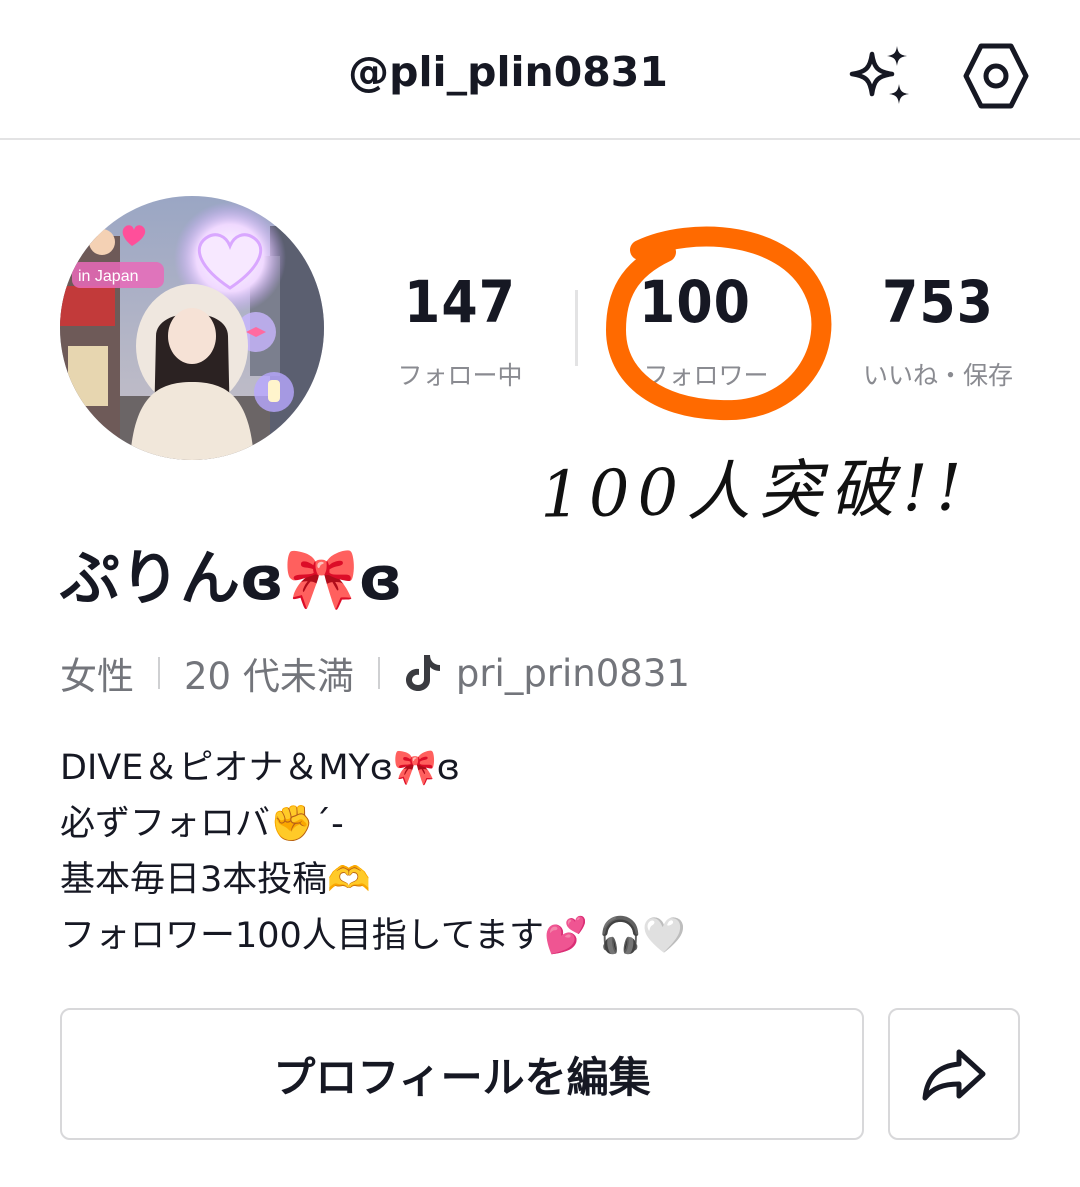  I want to click on bio-line: 基本毎日3本投稿🫶, so click(215, 880).